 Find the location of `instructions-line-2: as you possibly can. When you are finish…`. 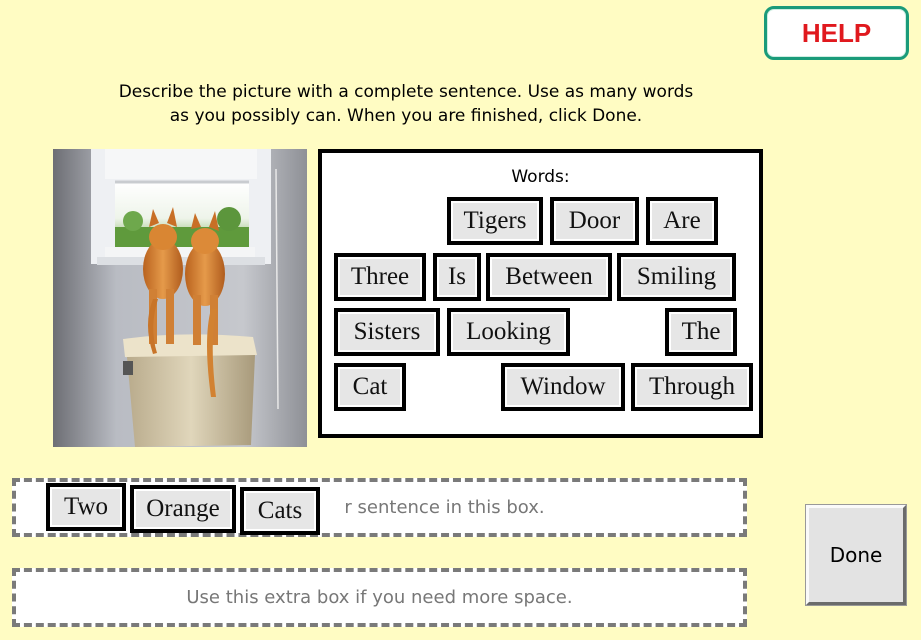

instructions-line-2: as you possibly can. When you are finish… is located at coordinates (406, 116).